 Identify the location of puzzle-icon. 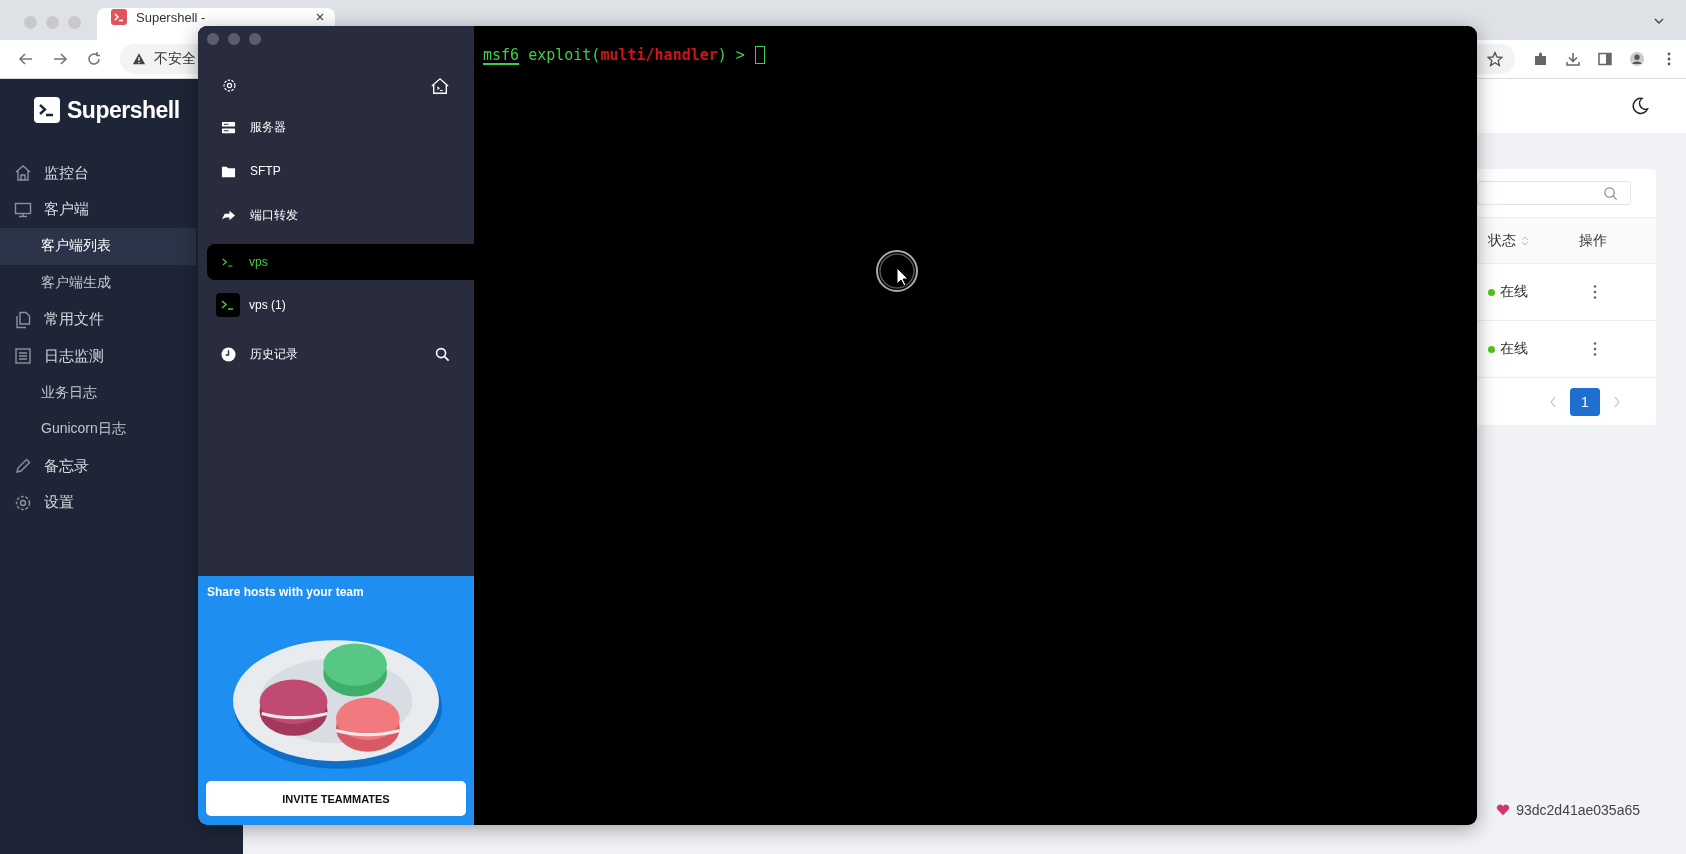
(1541, 59).